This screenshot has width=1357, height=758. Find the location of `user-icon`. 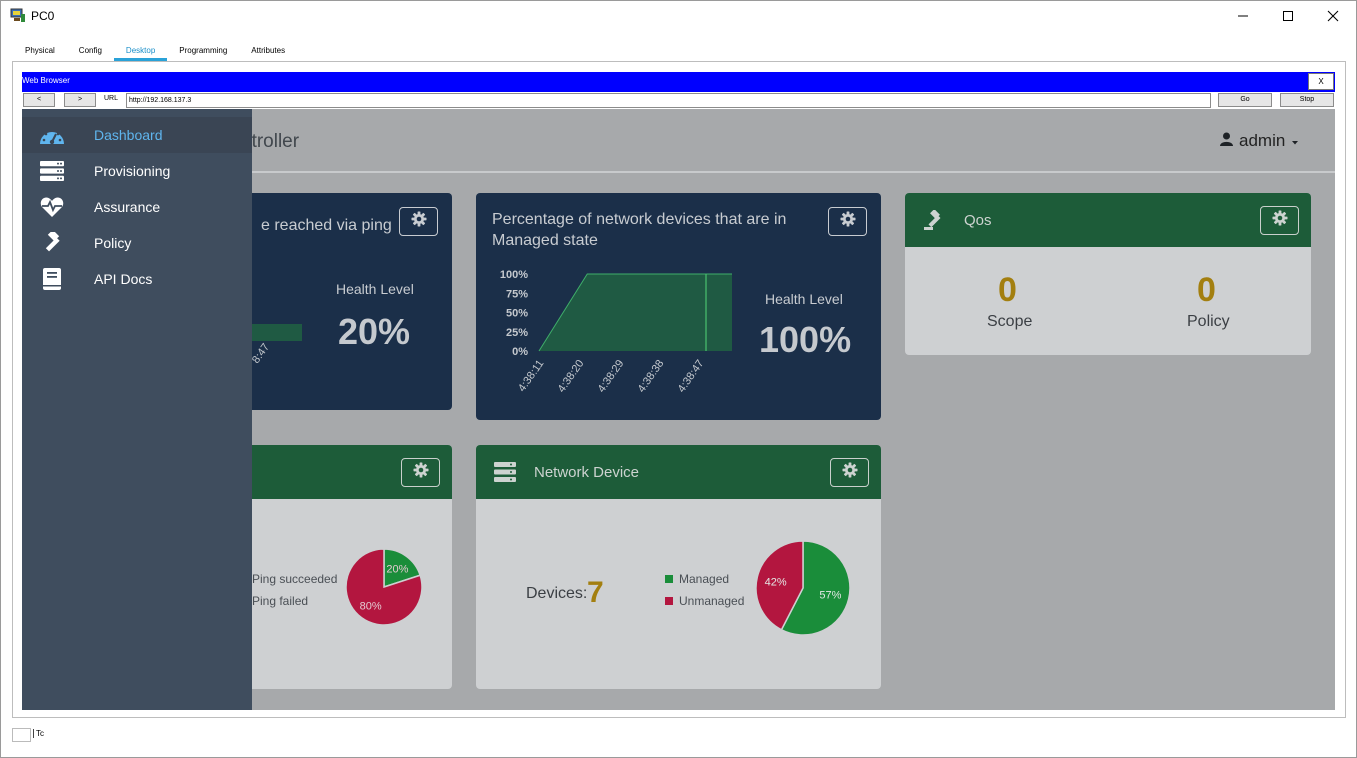

user-icon is located at coordinates (1226, 141).